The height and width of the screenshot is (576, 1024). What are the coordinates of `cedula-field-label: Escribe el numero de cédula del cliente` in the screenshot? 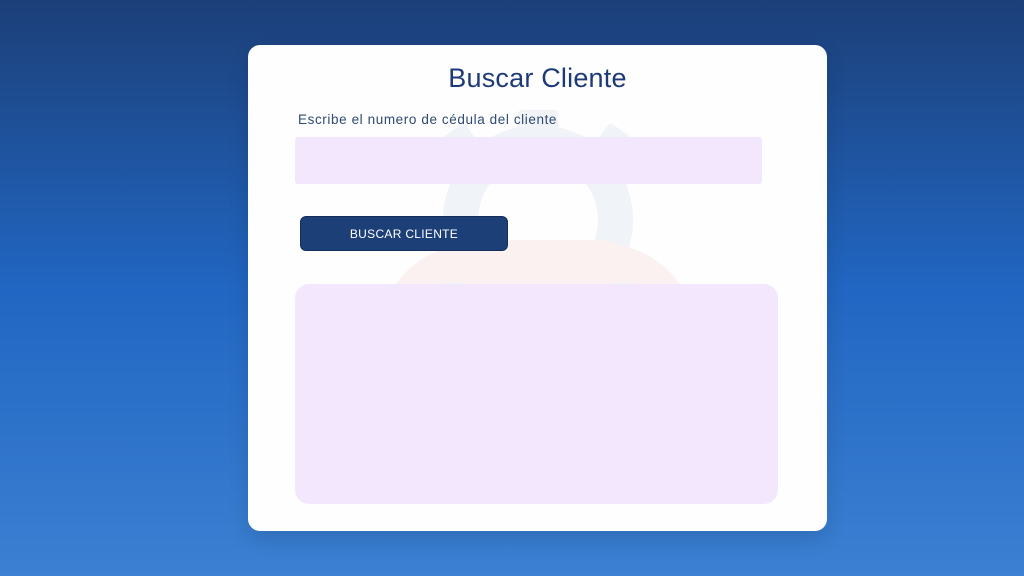 It's located at (428, 119).